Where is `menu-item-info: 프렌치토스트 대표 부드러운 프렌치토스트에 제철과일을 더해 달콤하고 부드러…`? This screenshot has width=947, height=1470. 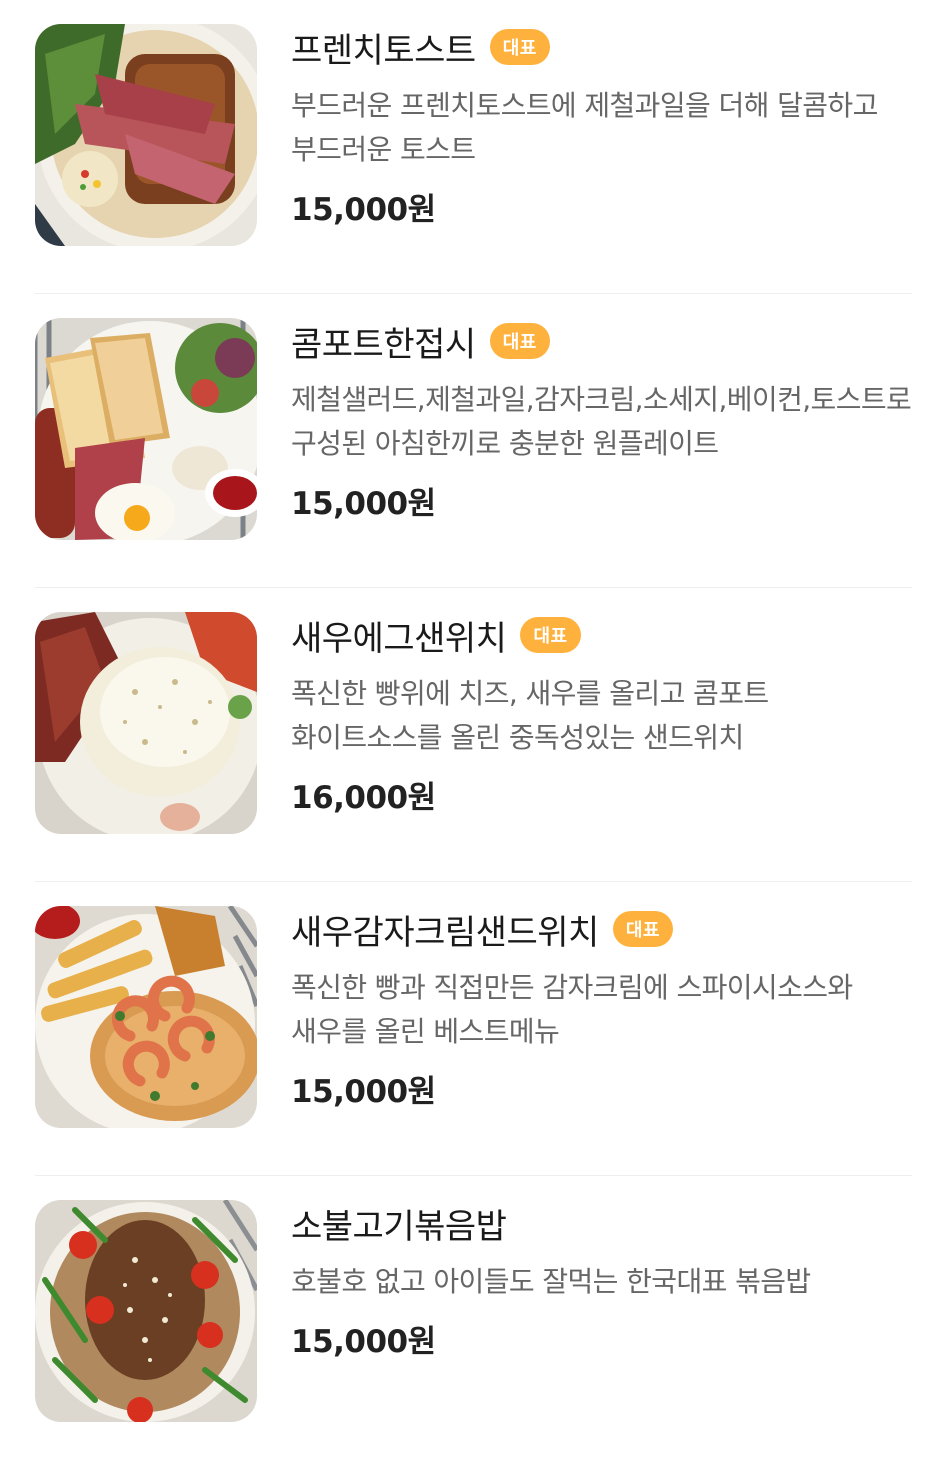 menu-item-info: 프렌치토스트 대표 부드러운 프렌치토스트에 제철과일을 더해 달콤하고 부드러… is located at coordinates (601, 120).